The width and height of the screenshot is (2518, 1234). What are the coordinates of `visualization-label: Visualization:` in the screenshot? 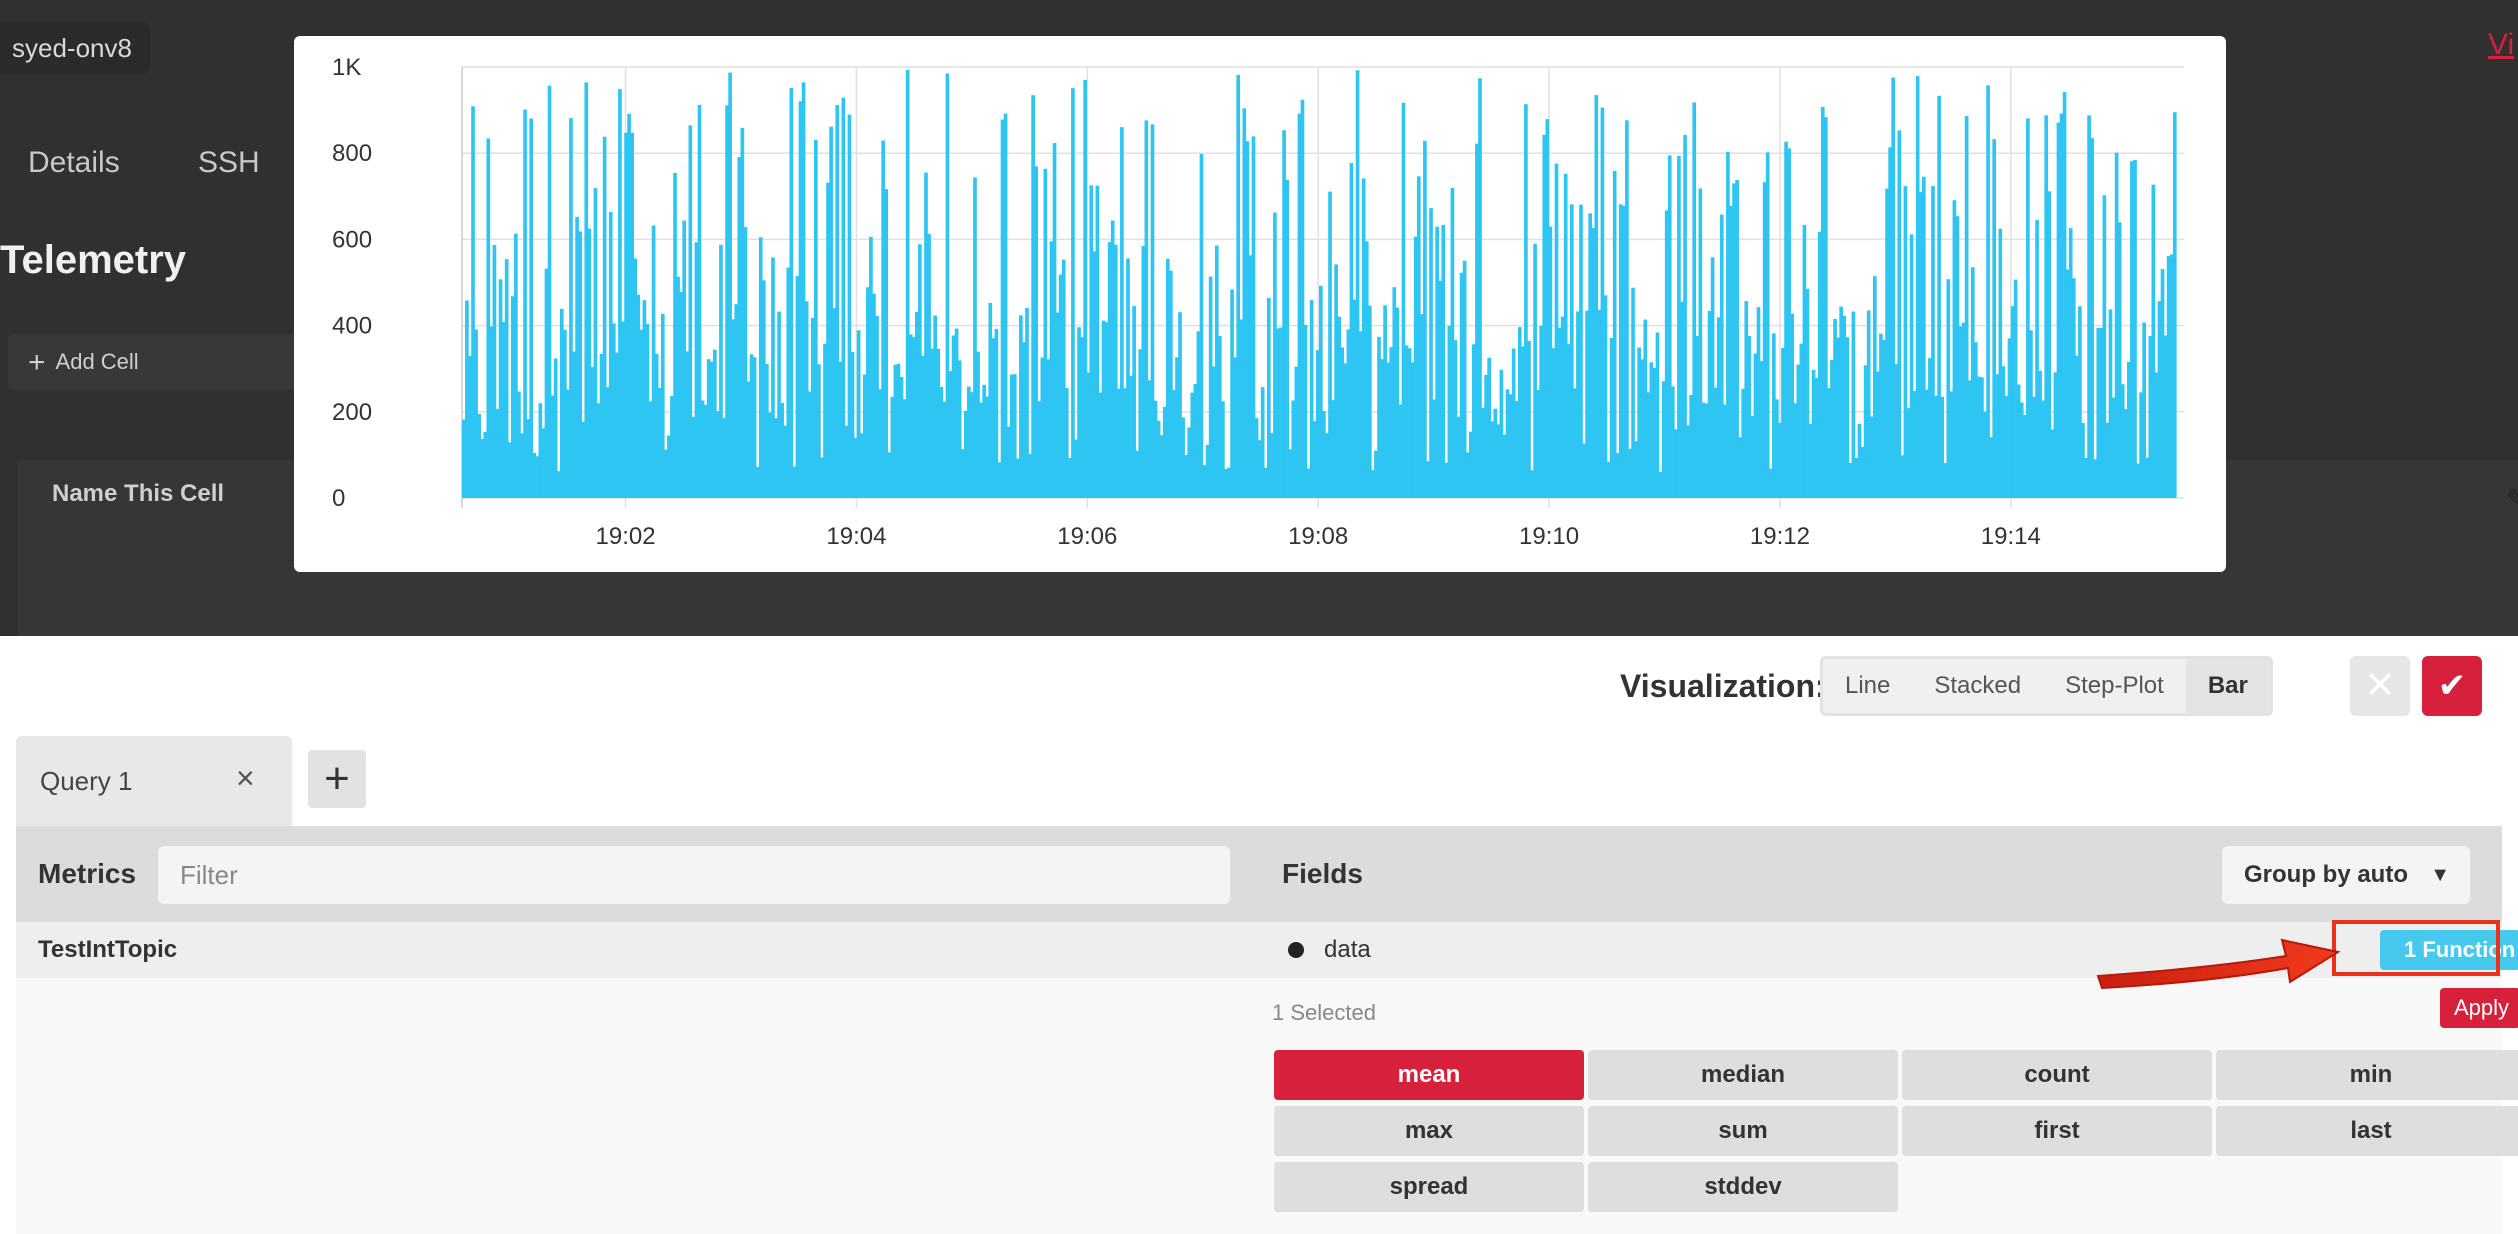 It's located at (1723, 686).